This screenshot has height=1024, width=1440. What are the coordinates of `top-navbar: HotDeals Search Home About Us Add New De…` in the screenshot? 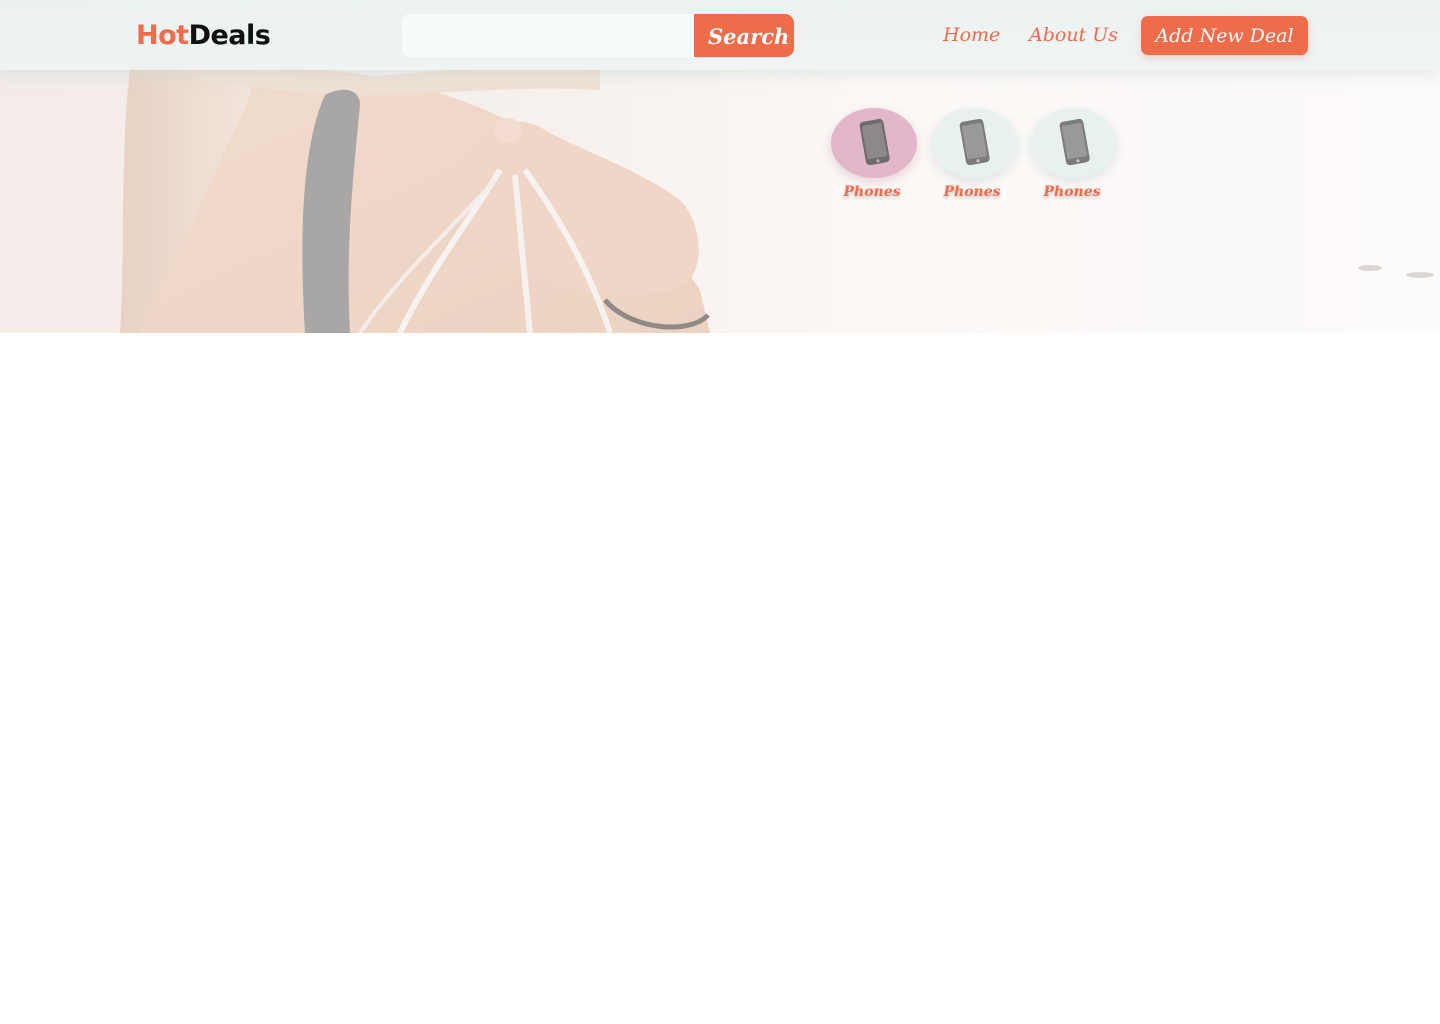 It's located at (720, 35).